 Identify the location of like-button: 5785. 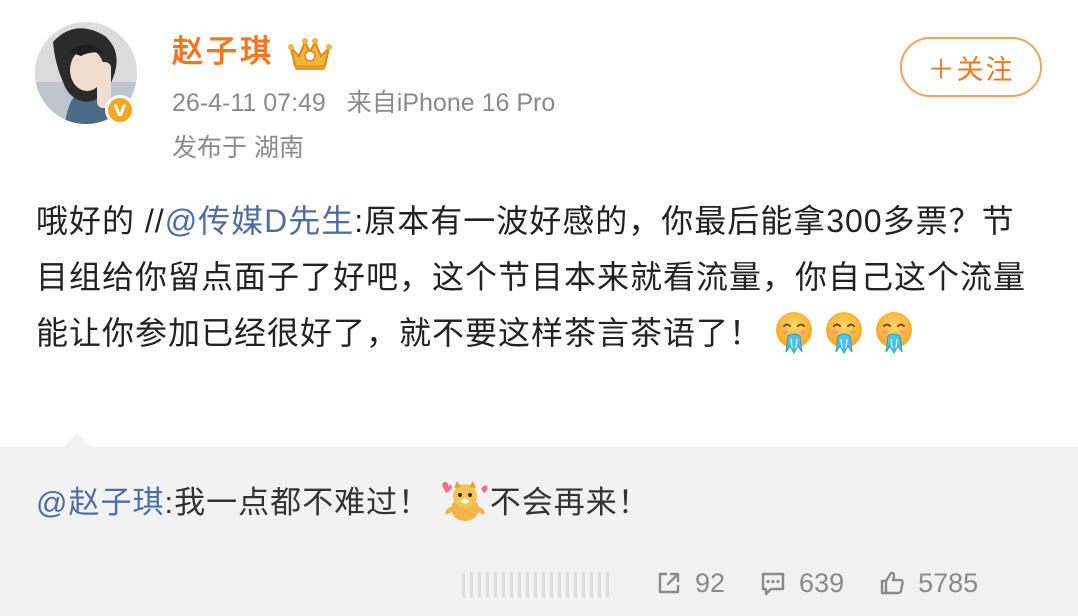
(928, 583).